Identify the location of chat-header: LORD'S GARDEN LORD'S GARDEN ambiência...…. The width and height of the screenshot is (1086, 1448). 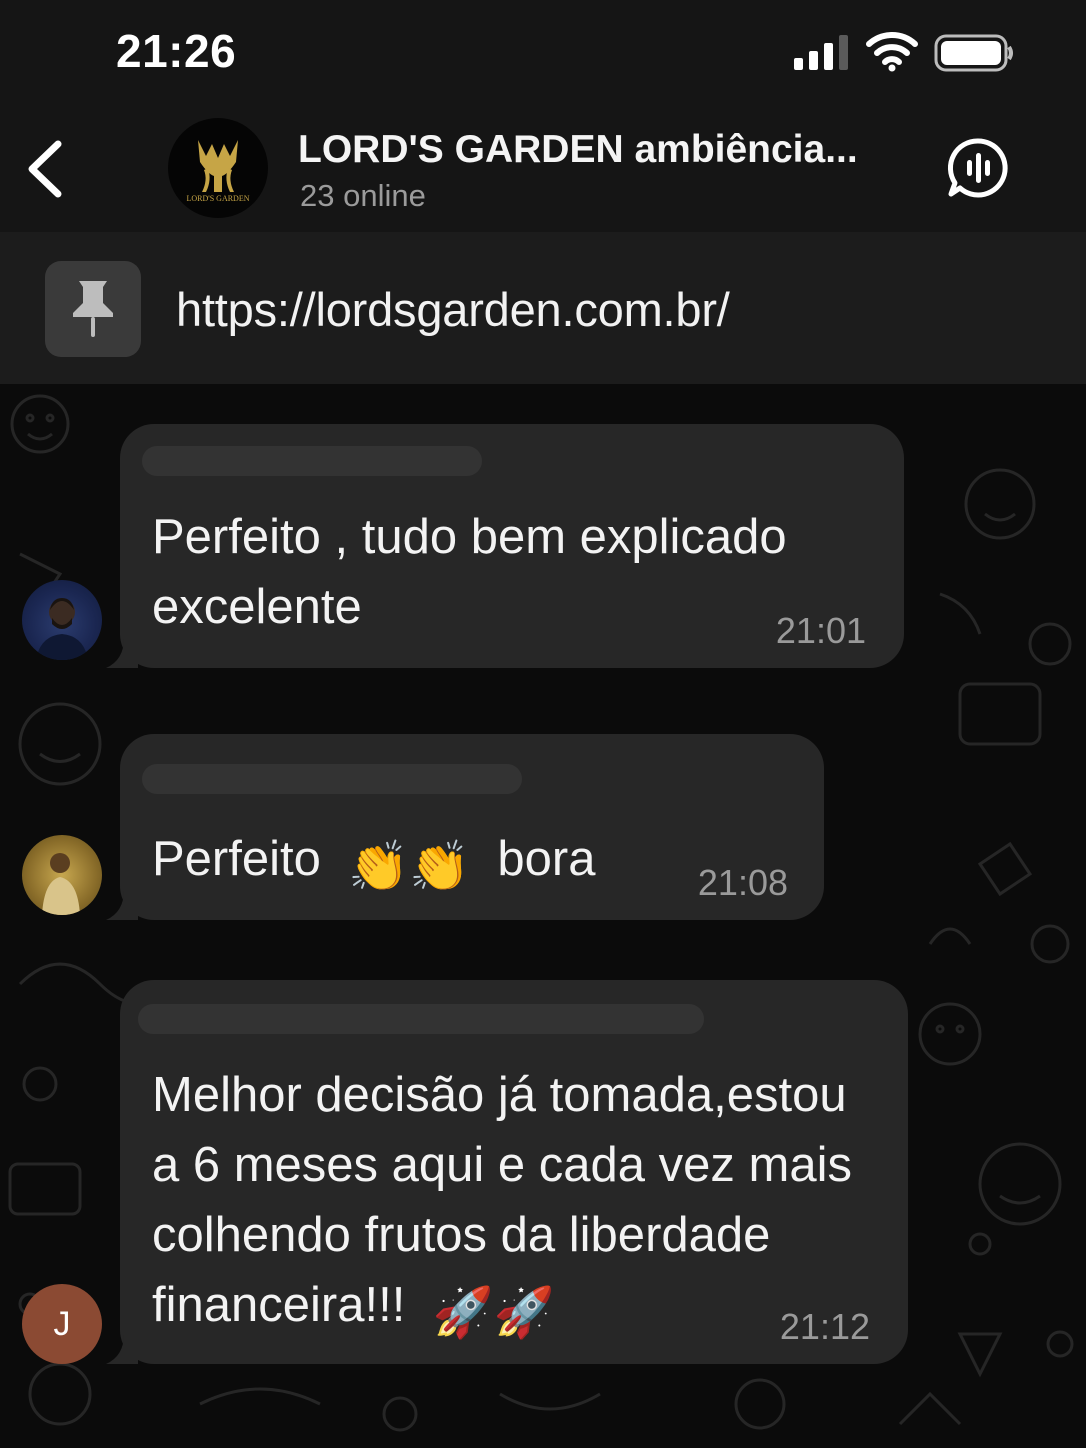
(543, 166).